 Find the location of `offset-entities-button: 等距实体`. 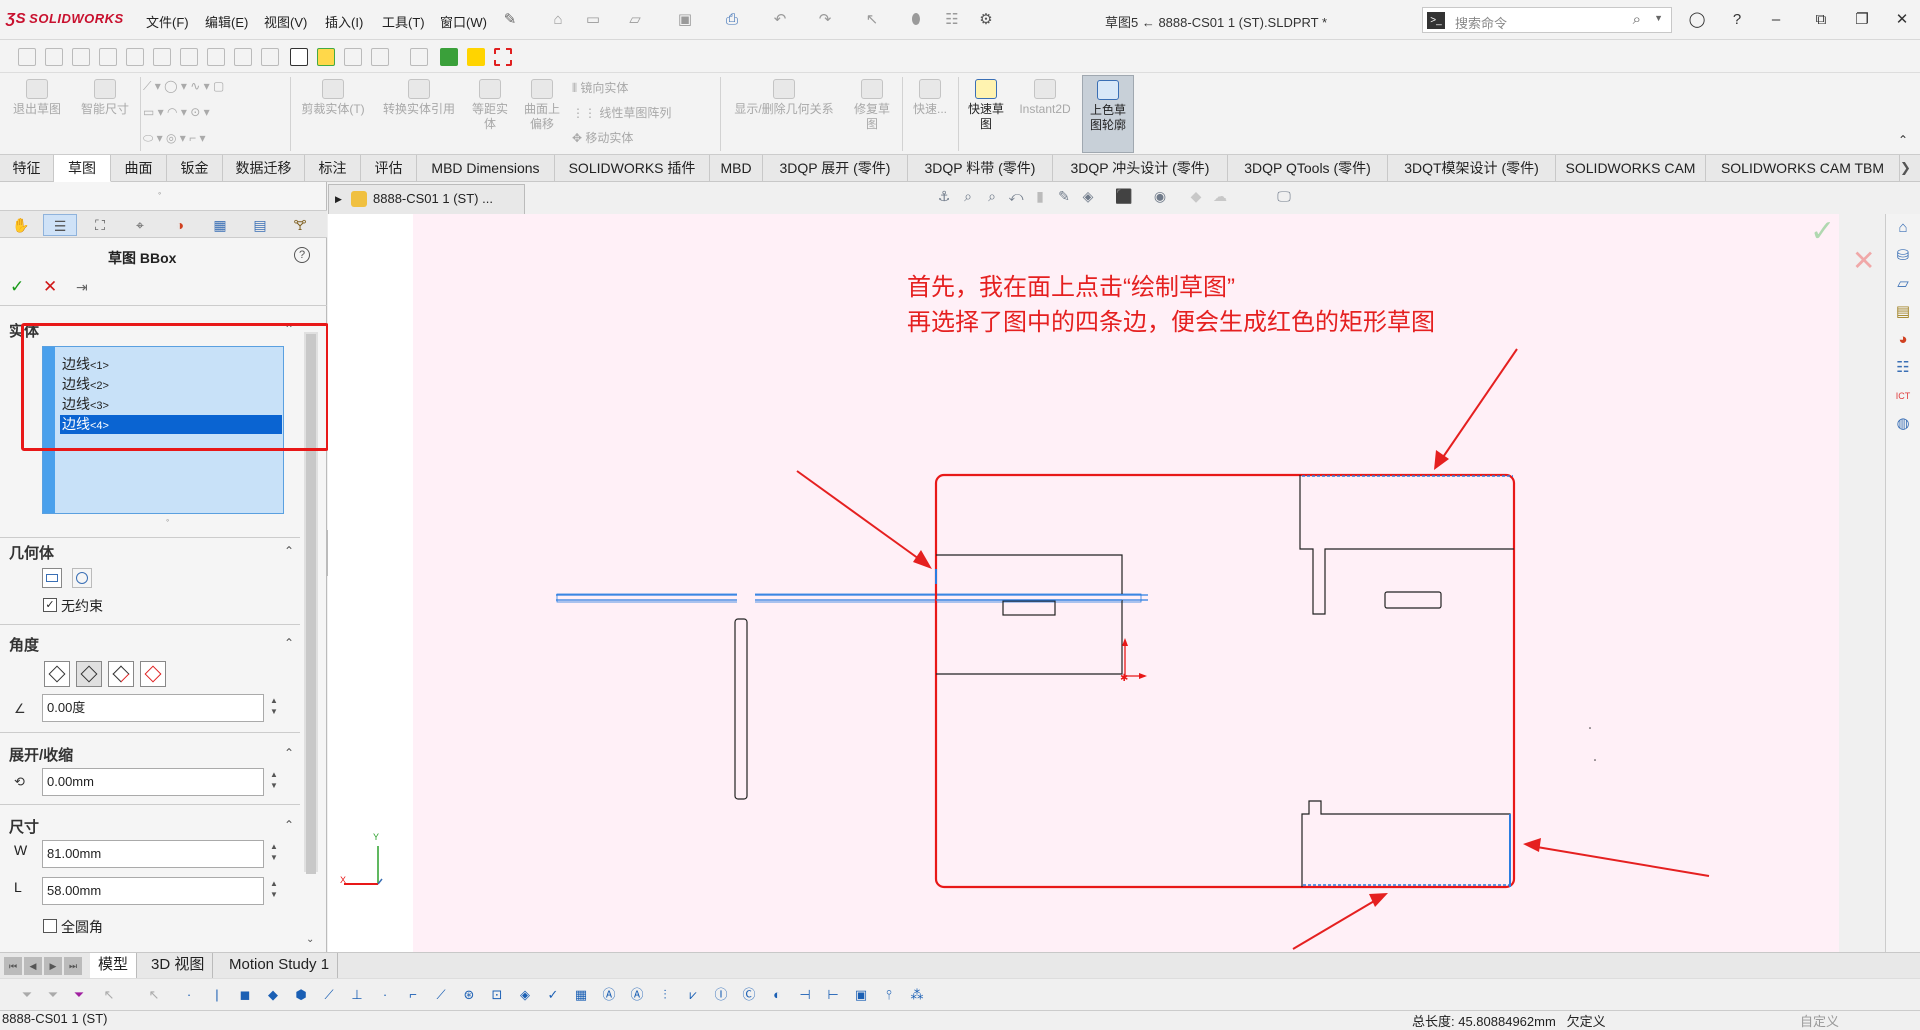

offset-entities-button: 等距实体 is located at coordinates (490, 105).